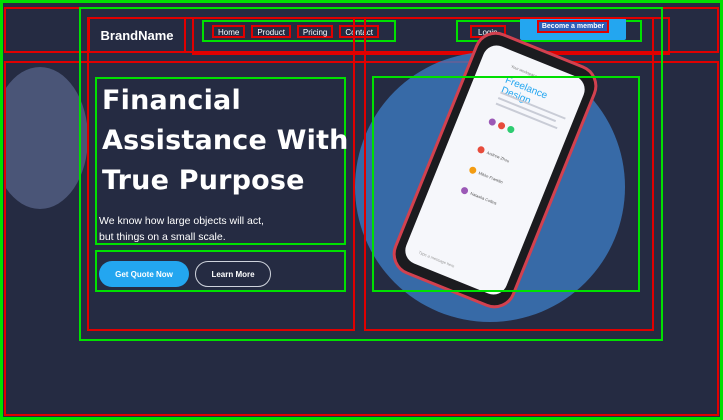 The height and width of the screenshot is (420, 723). What do you see at coordinates (144, 274) in the screenshot?
I see `get-quote-button: Get Quote Now` at bounding box center [144, 274].